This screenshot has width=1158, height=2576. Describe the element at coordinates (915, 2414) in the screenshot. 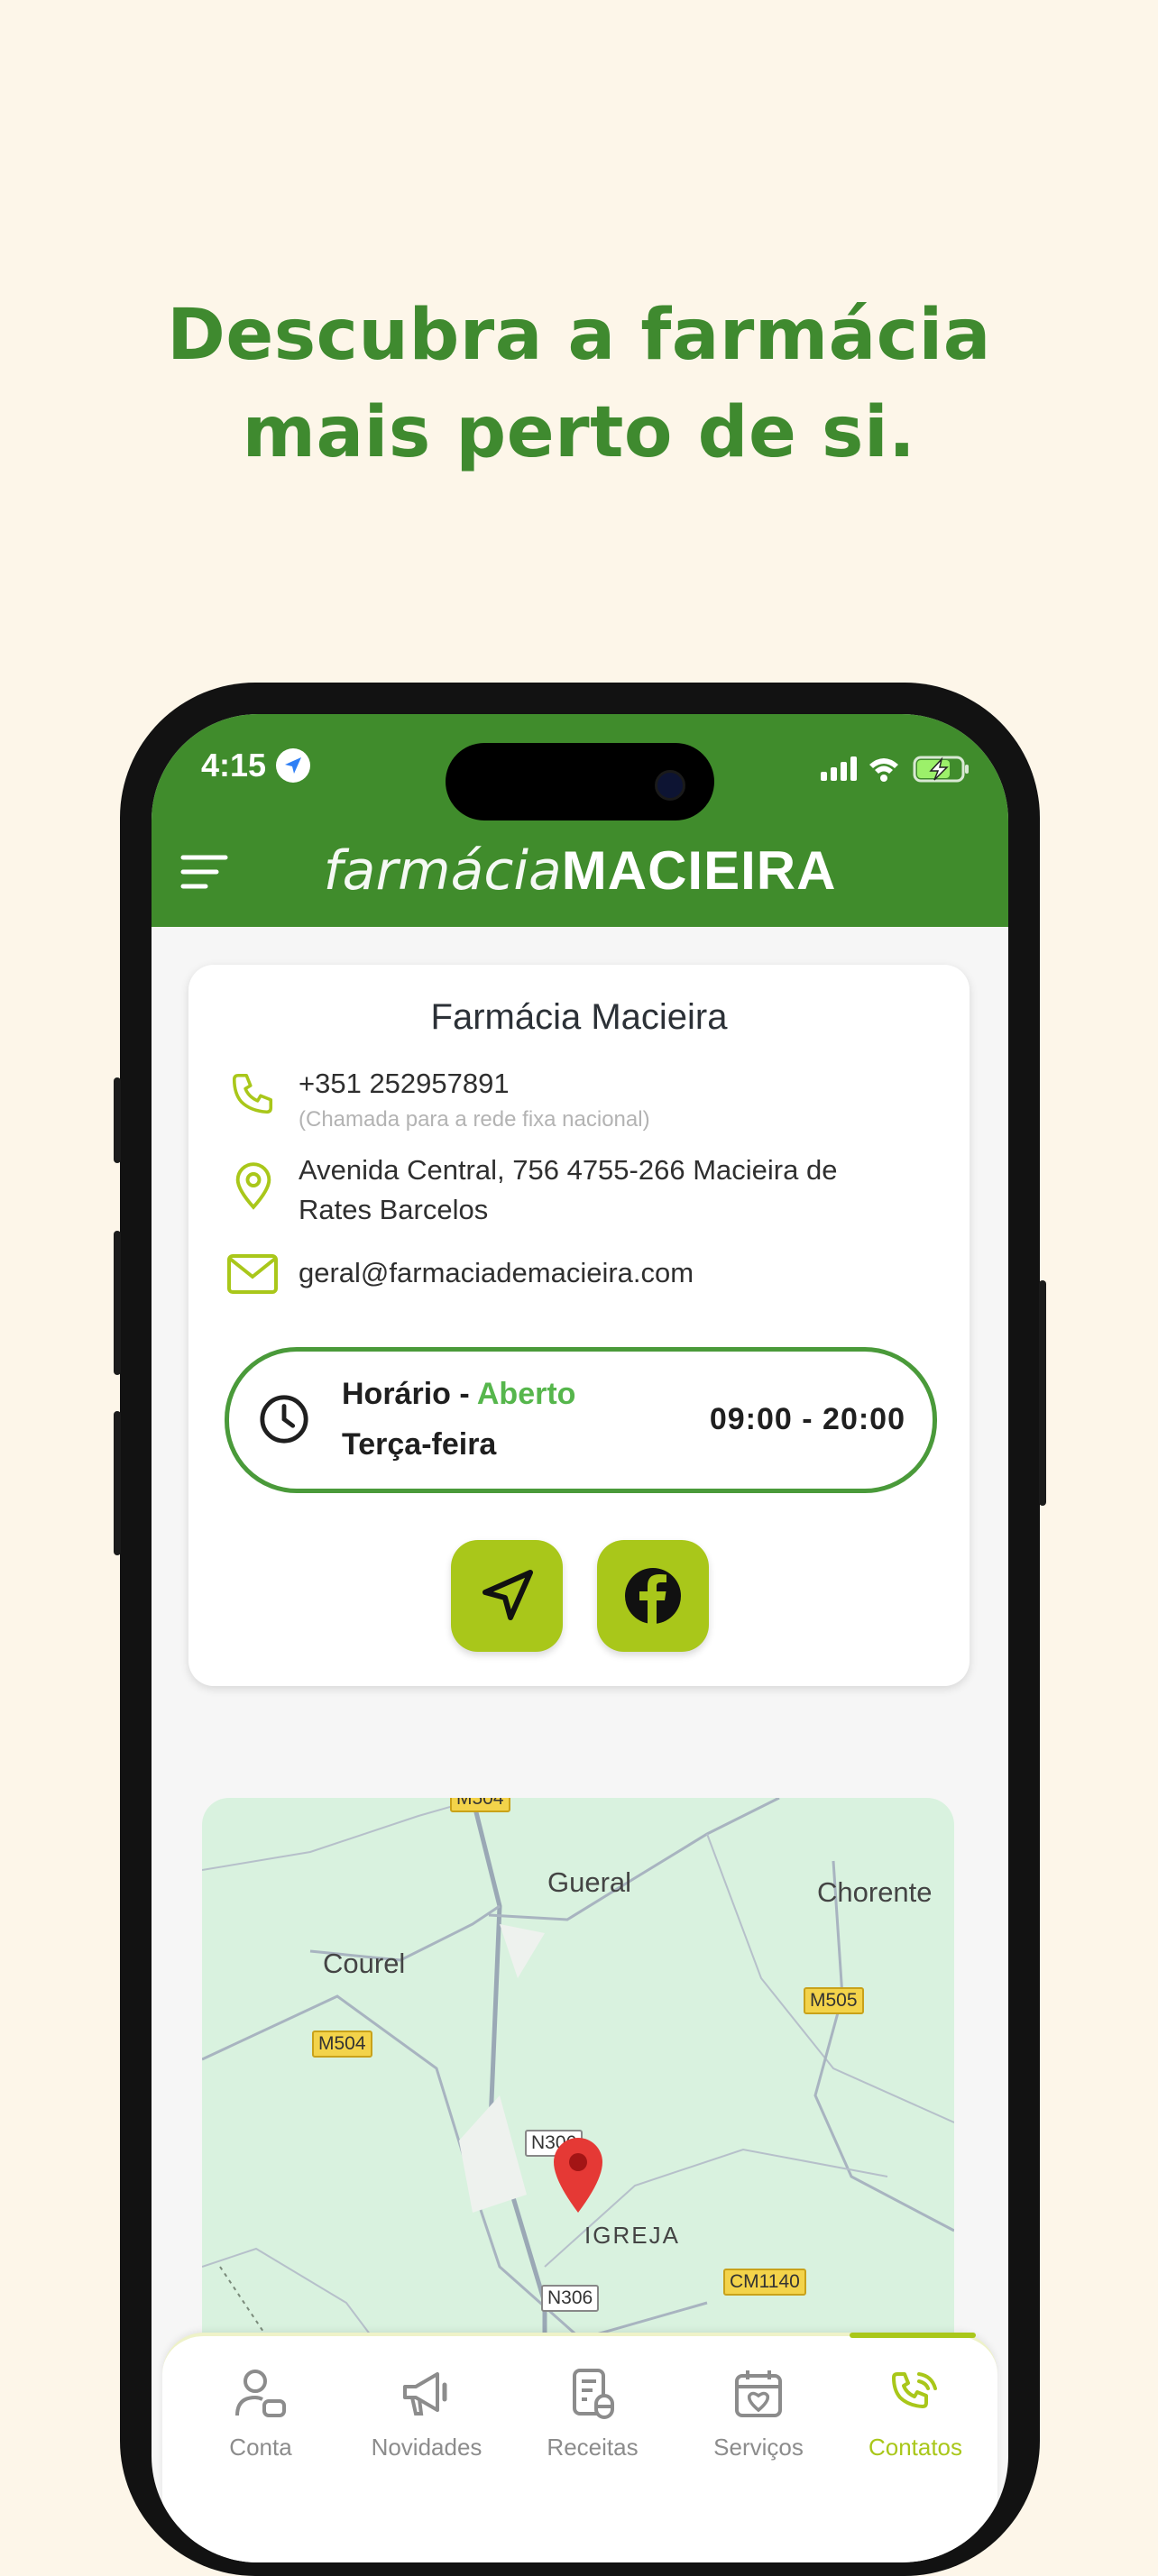

I see `tab-contatos: Contatos` at that location.